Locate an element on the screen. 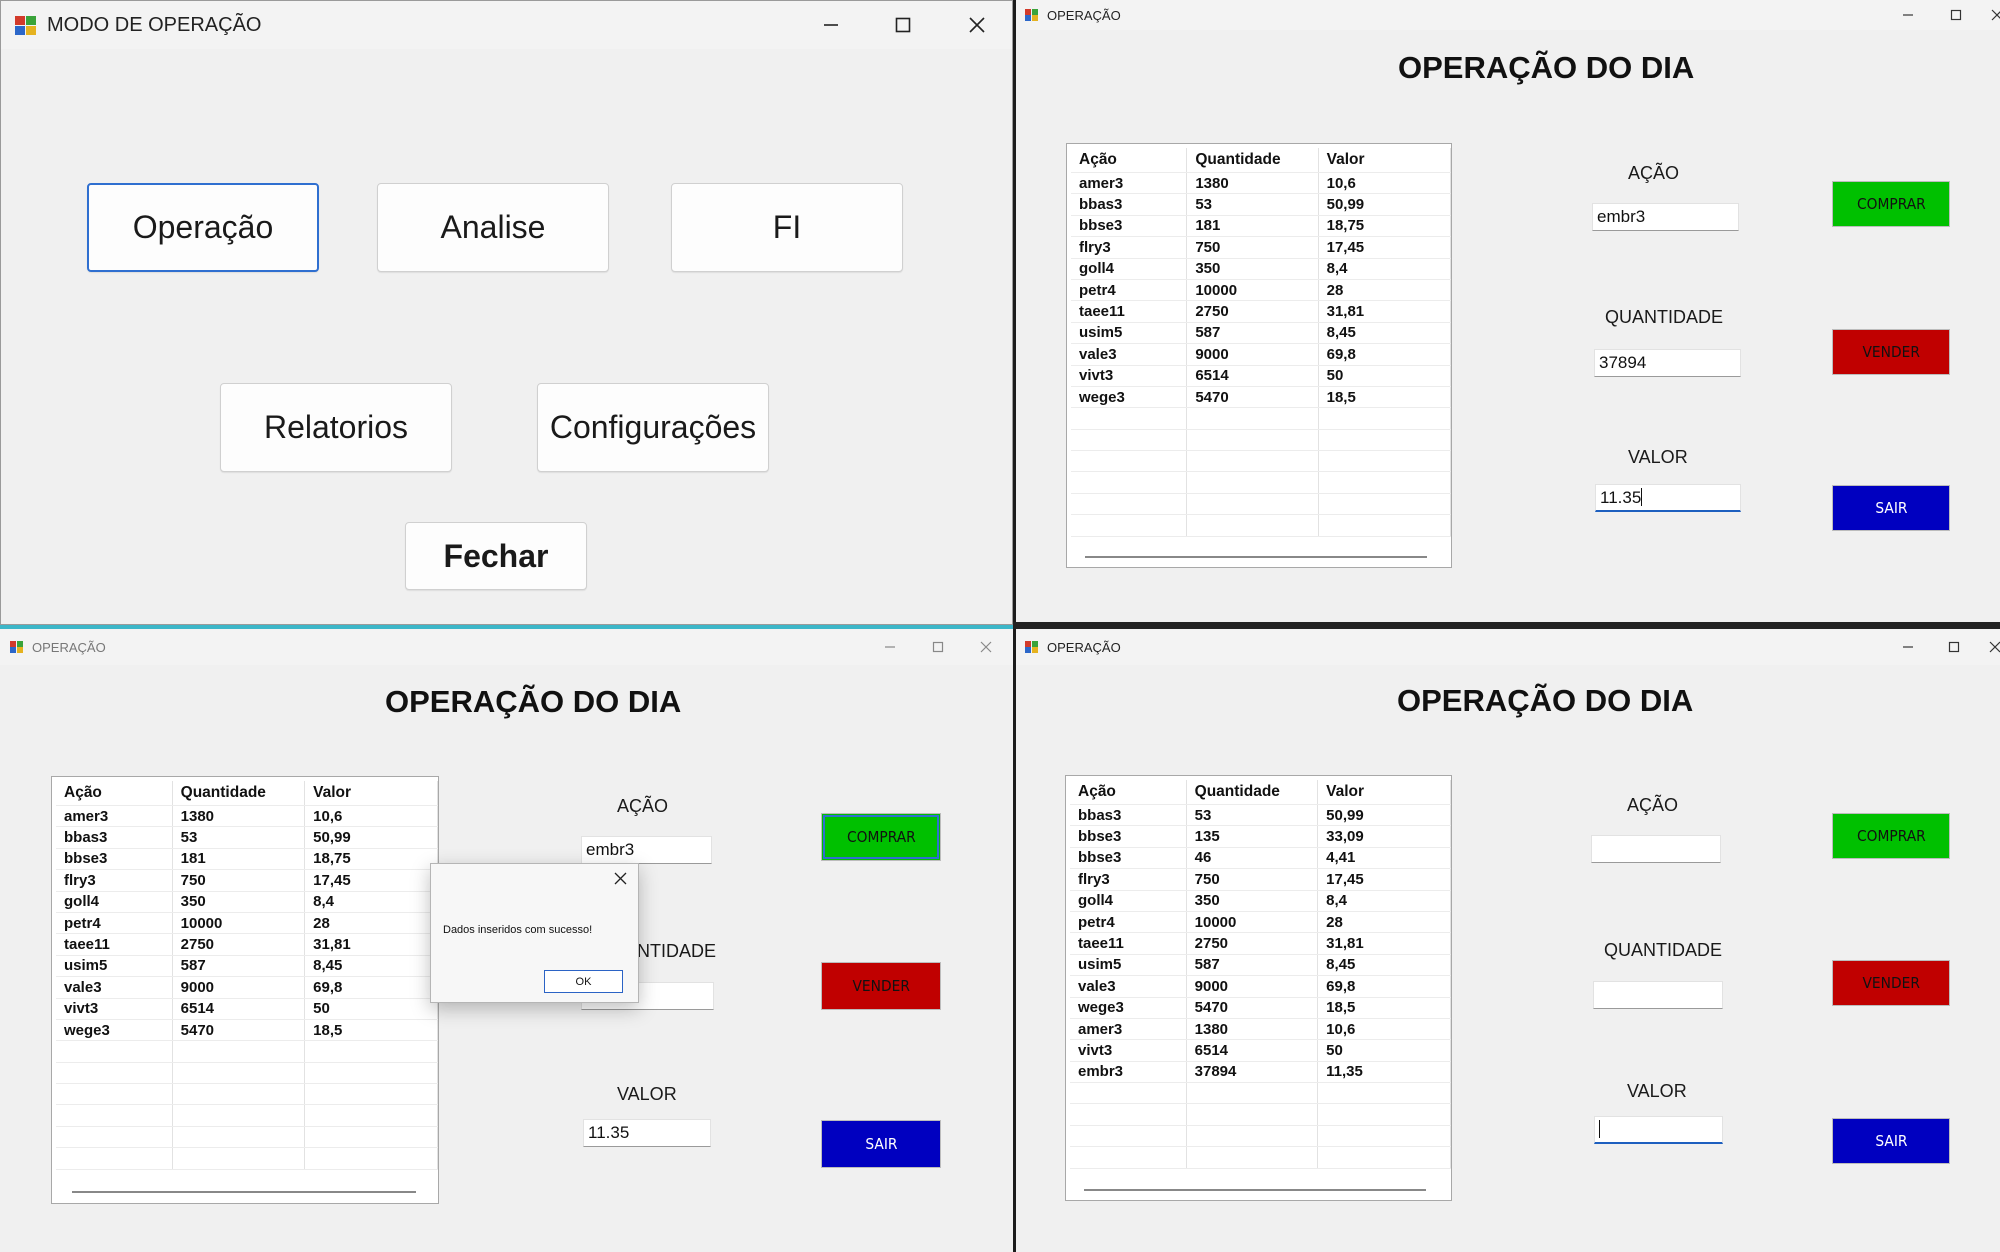 Image resolution: width=2000 pixels, height=1252 pixels. table-row: embr3 37894 11,35 is located at coordinates (1260, 1072).